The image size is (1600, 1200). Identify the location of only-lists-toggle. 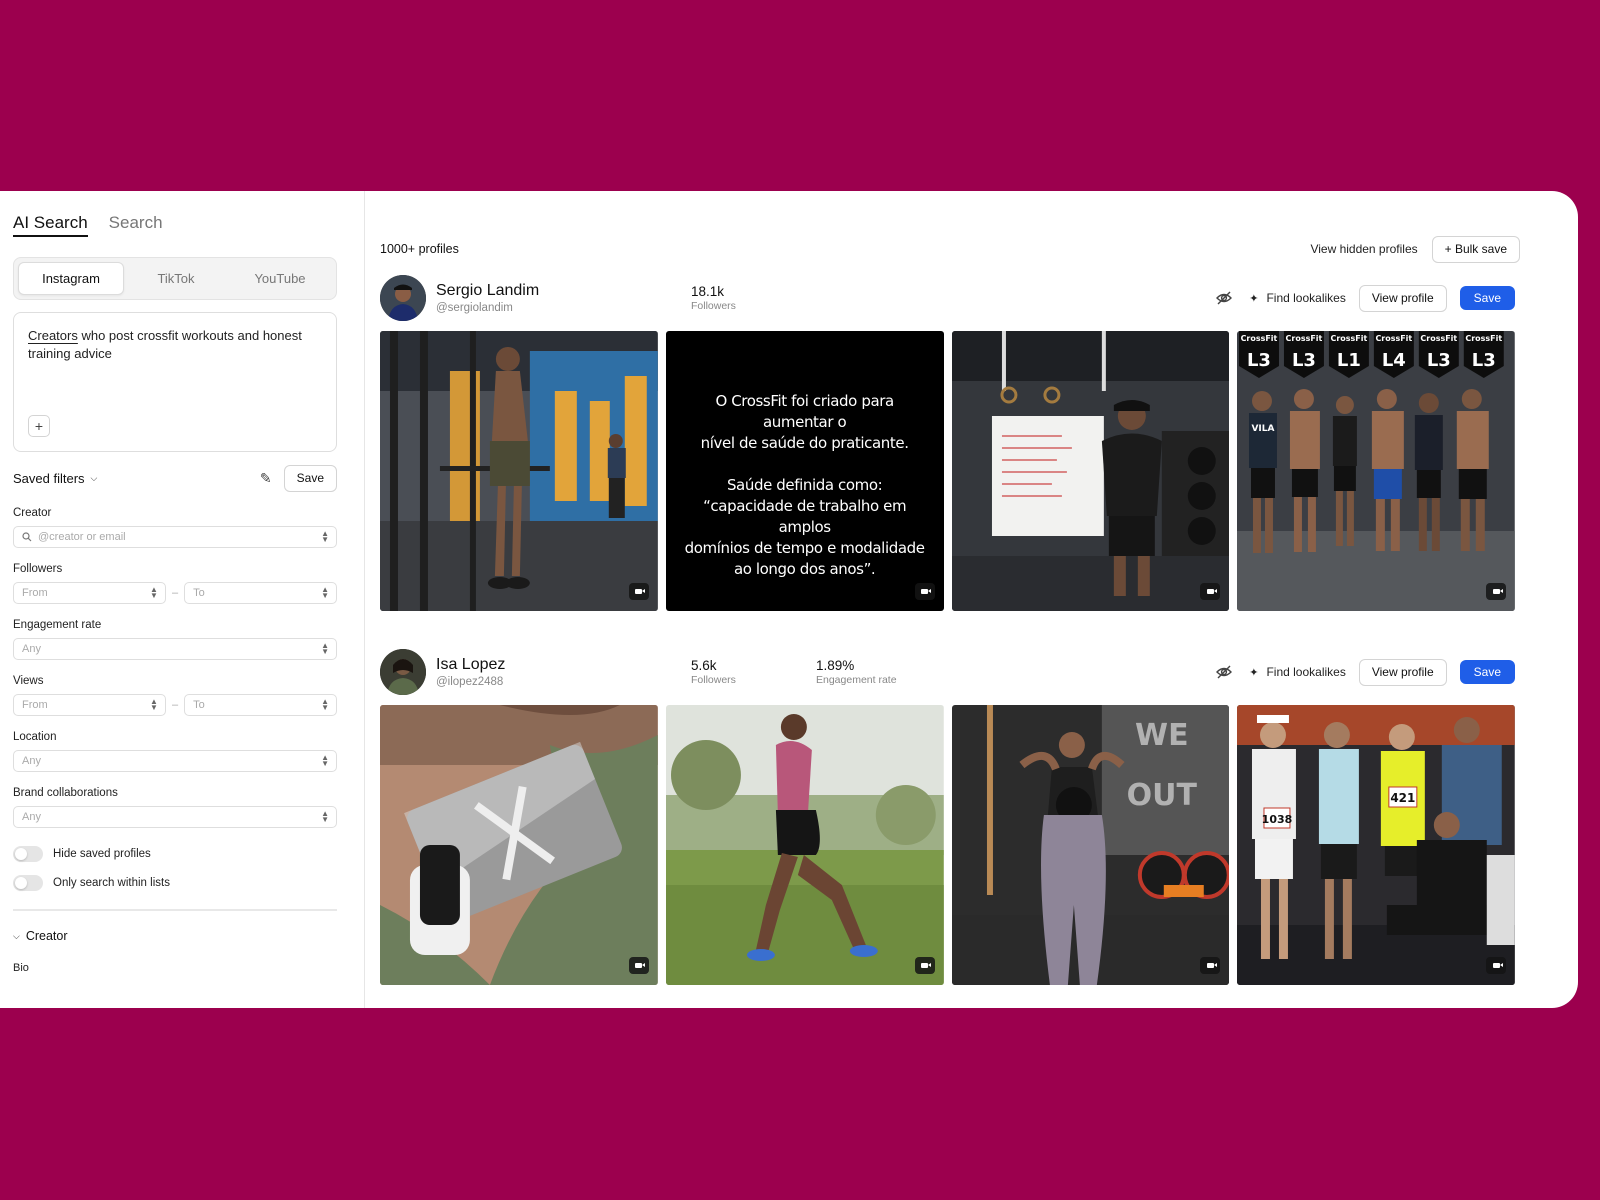
(28, 883).